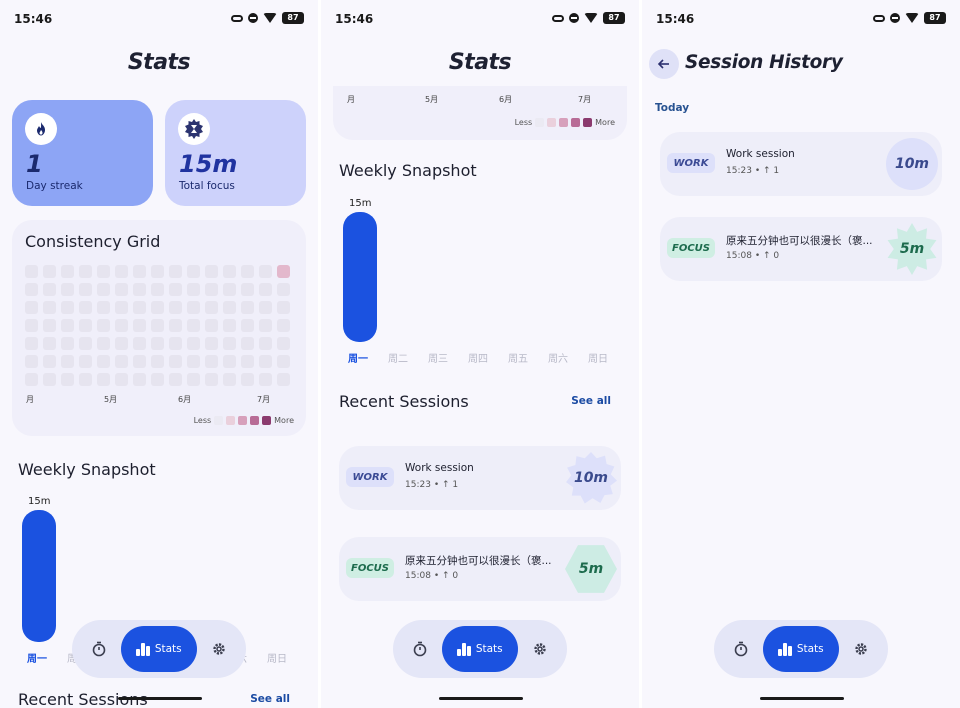 Image resolution: width=960 pixels, height=708 pixels. I want to click on group-label-today: Today, so click(672, 108).